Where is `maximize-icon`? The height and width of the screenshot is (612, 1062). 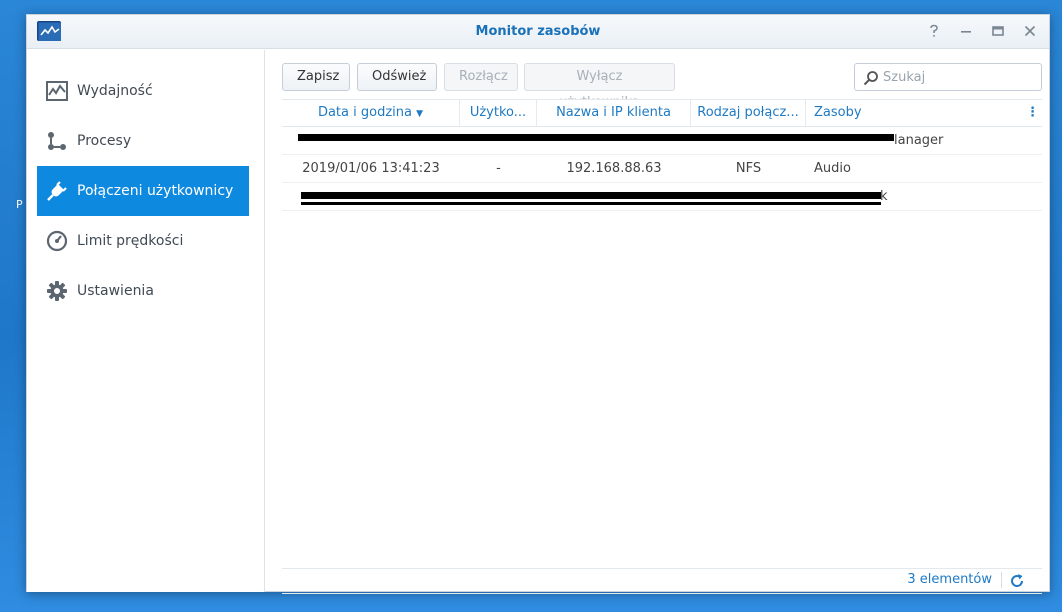
maximize-icon is located at coordinates (998, 31).